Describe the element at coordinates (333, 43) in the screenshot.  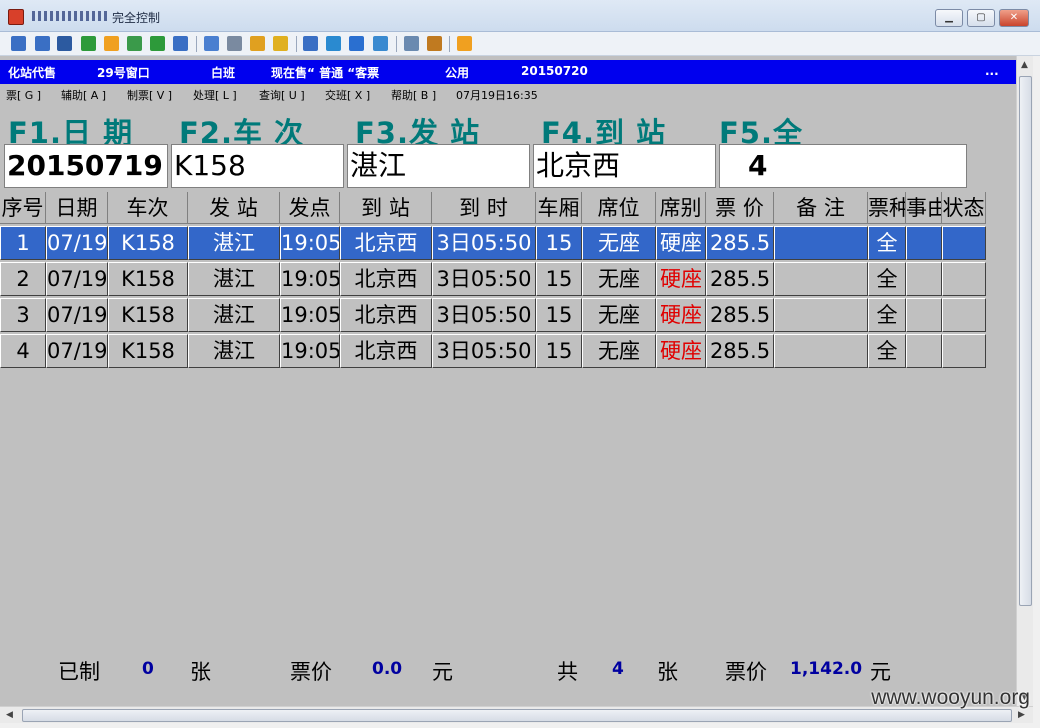
I see `fit-icon` at that location.